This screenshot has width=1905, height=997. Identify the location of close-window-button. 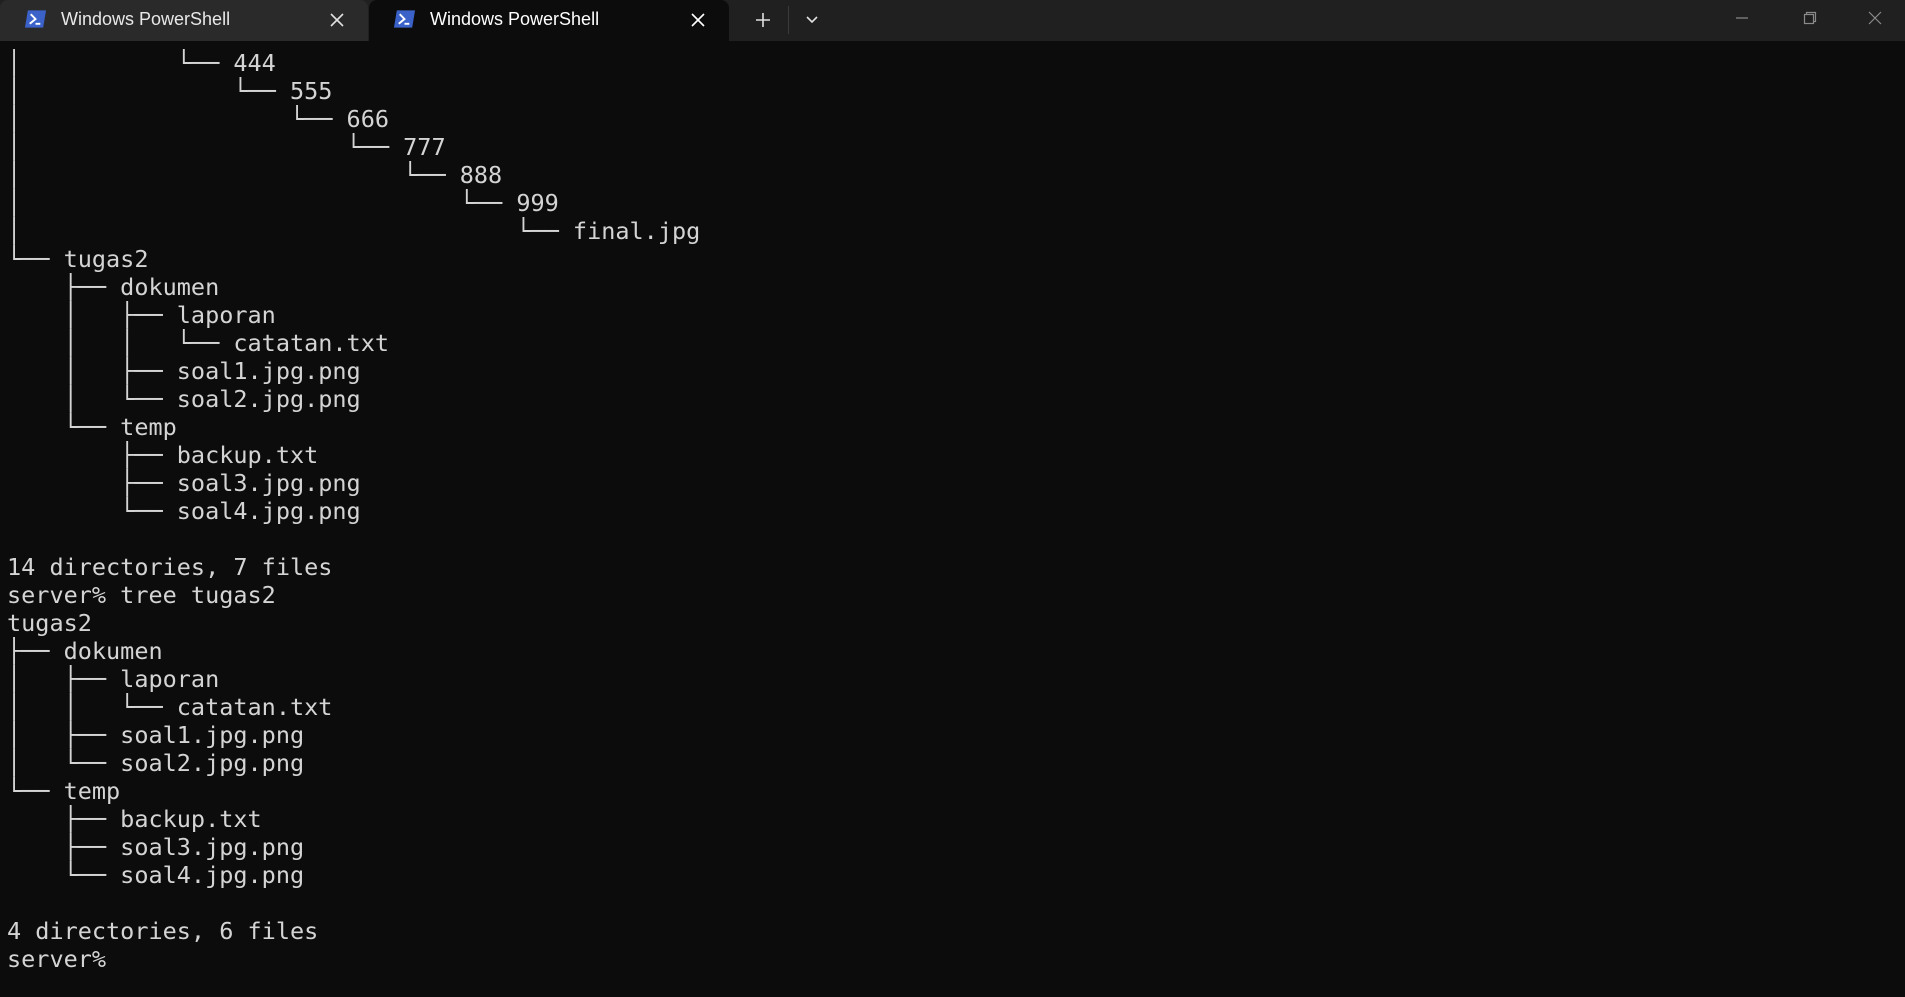
(1874, 18).